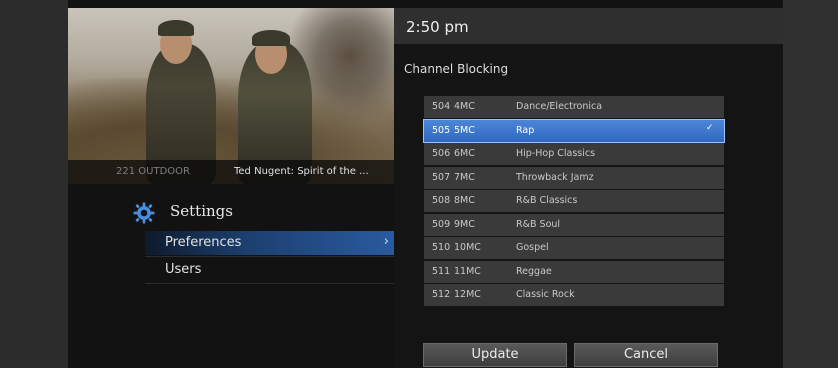 This screenshot has height=368, width=838. Describe the element at coordinates (464, 153) in the screenshot. I see `channel-callsign: 6MC` at that location.